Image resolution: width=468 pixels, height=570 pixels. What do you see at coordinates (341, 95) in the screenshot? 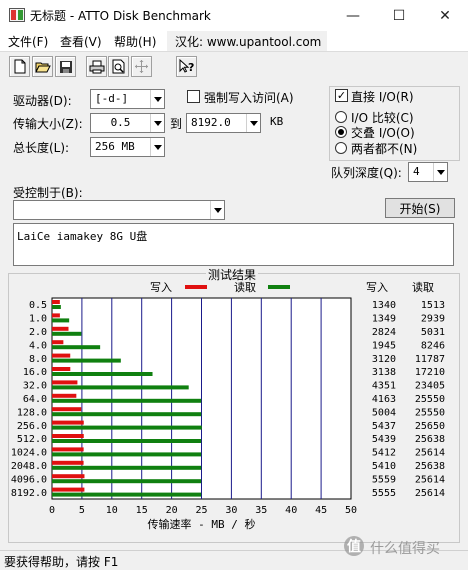
I see `direct-io-checkbox: ✓` at bounding box center [341, 95].